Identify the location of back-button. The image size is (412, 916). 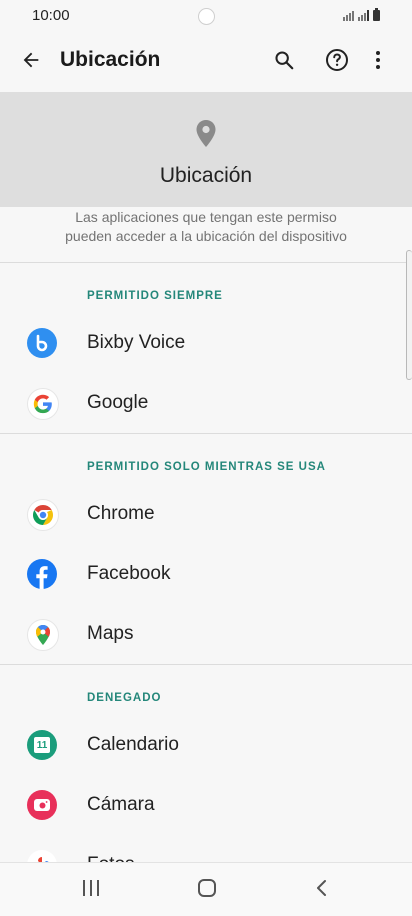
(31, 60).